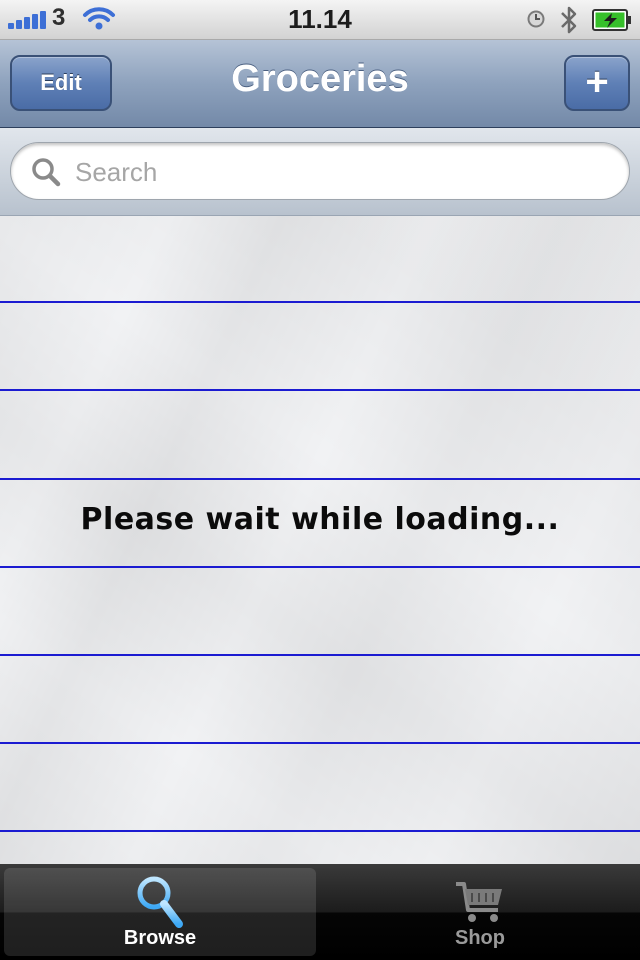 The image size is (640, 960). I want to click on search-field, so click(320, 171).